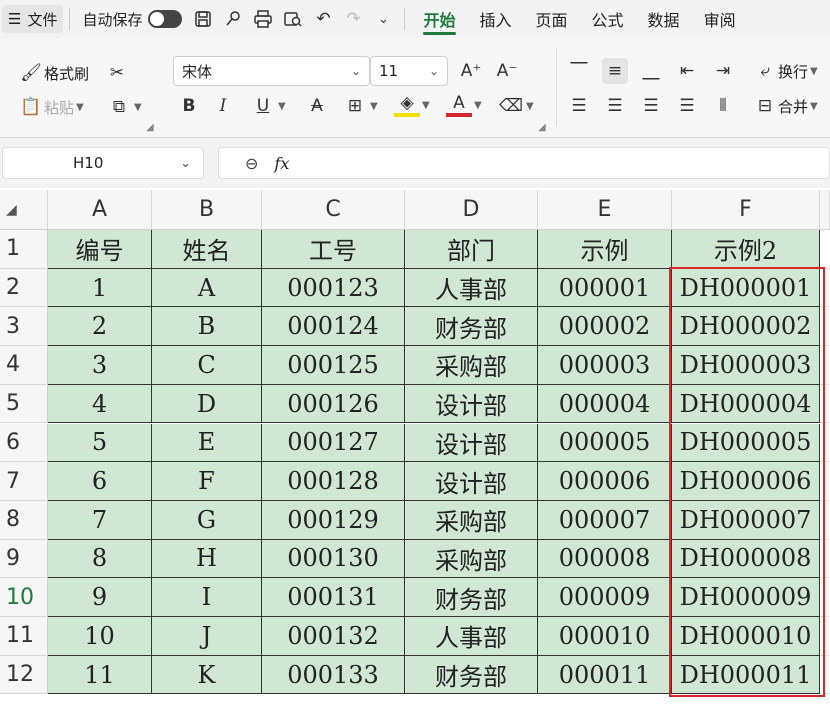 This screenshot has height=706, width=830. I want to click on table-cell: C, so click(207, 365).